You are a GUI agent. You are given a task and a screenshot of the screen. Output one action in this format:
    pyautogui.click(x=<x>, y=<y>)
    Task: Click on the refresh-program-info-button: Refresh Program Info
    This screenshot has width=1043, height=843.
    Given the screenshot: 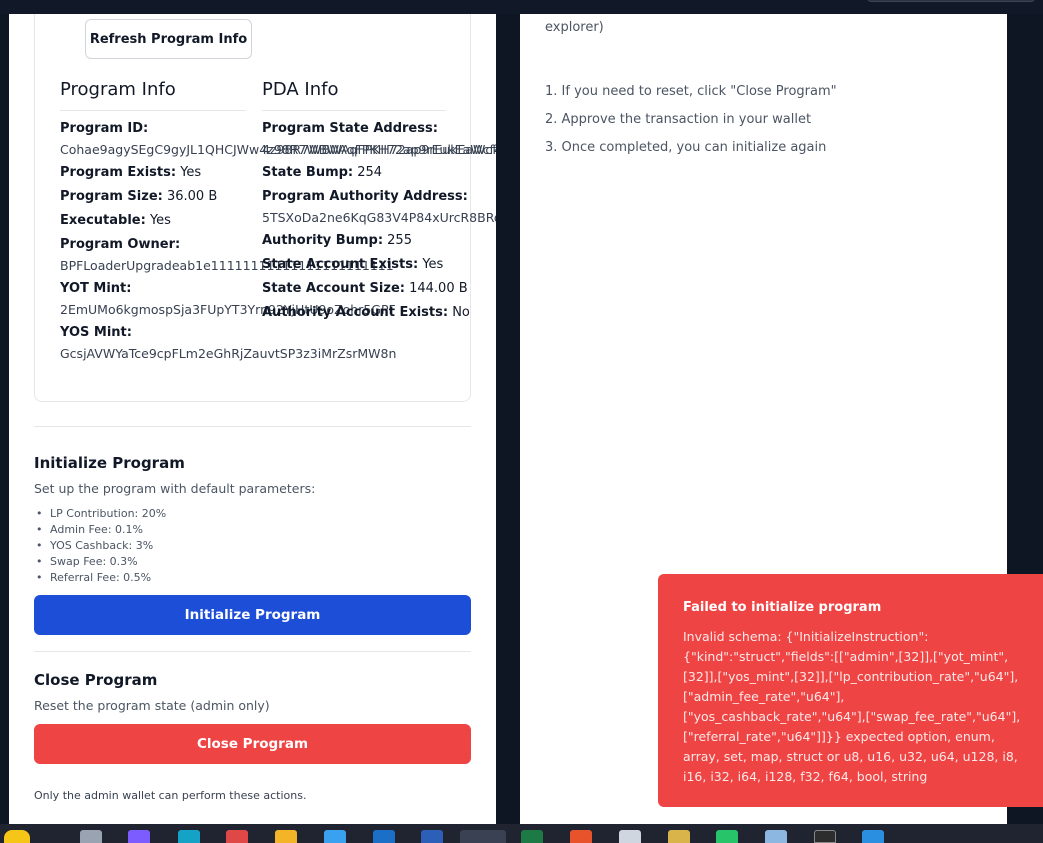 What is the action you would take?
    pyautogui.click(x=168, y=39)
    